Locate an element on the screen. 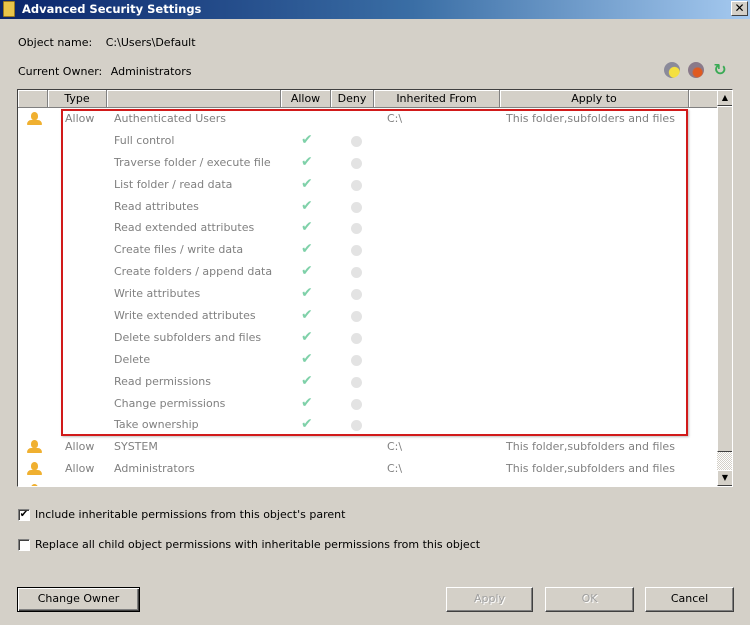 Image resolution: width=750 pixels, height=625 pixels. list-header: Type Allow Deny Inherited From Apply to is located at coordinates (367, 99).